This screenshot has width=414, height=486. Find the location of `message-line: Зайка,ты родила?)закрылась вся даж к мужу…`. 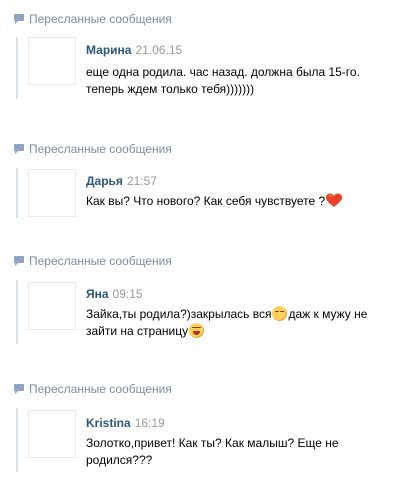

message-line: Зайка,ты родила?)закрылась вся даж к мужу… is located at coordinates (245, 314).